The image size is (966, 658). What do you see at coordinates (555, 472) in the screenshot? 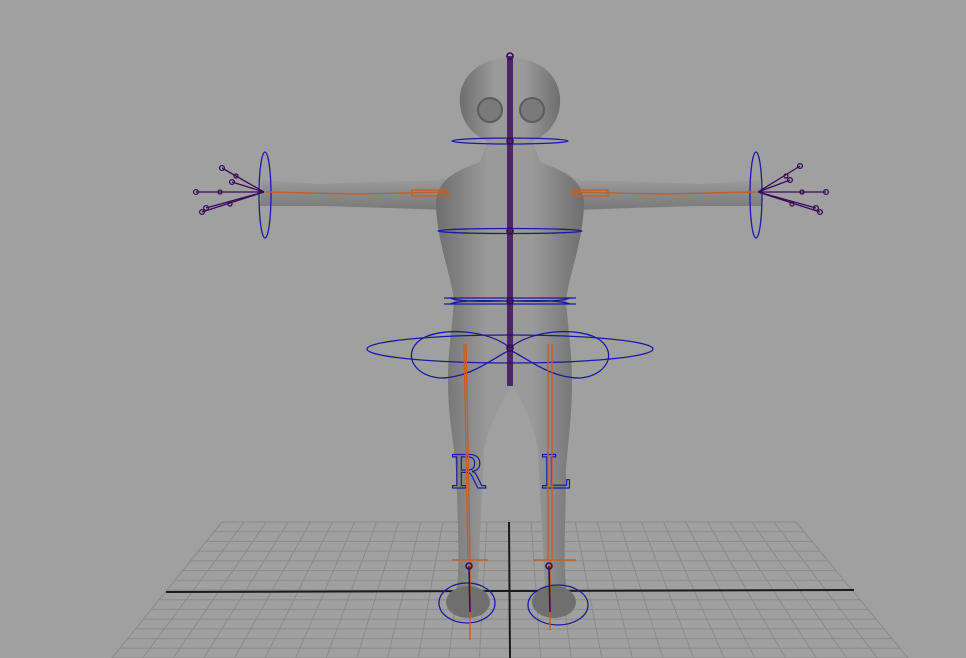
I see `left-side-label: L` at bounding box center [555, 472].